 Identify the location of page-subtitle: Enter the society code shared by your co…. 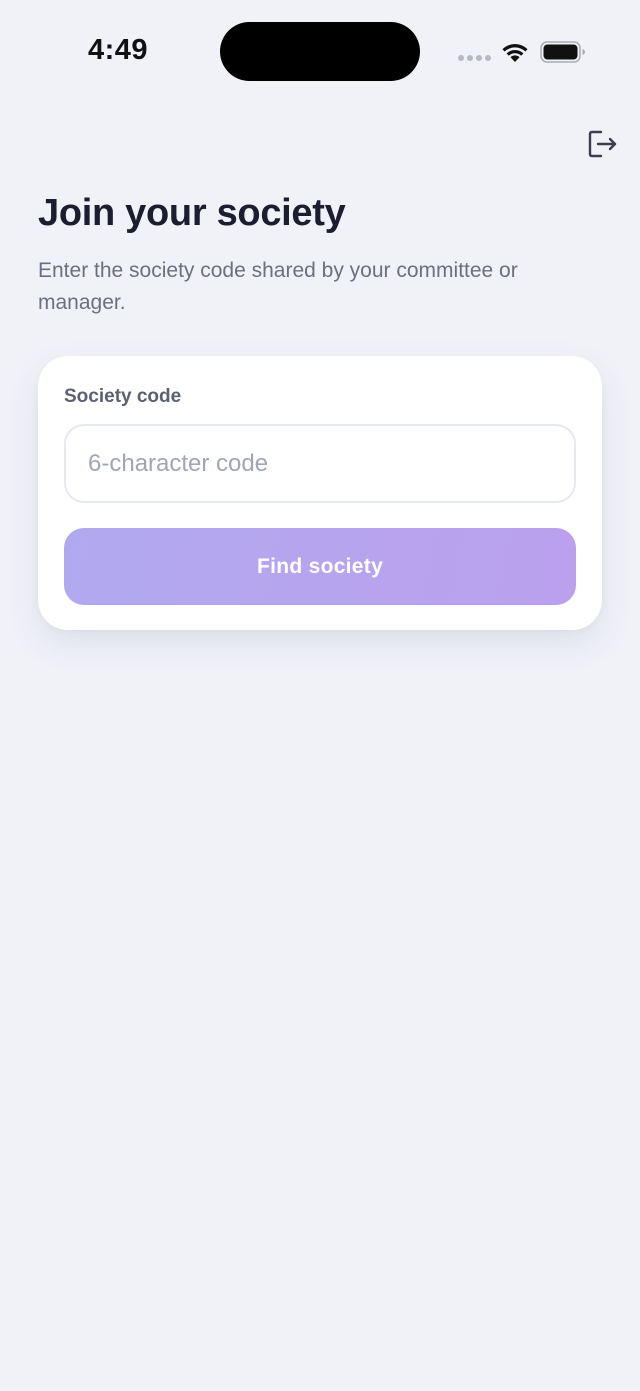
(278, 286).